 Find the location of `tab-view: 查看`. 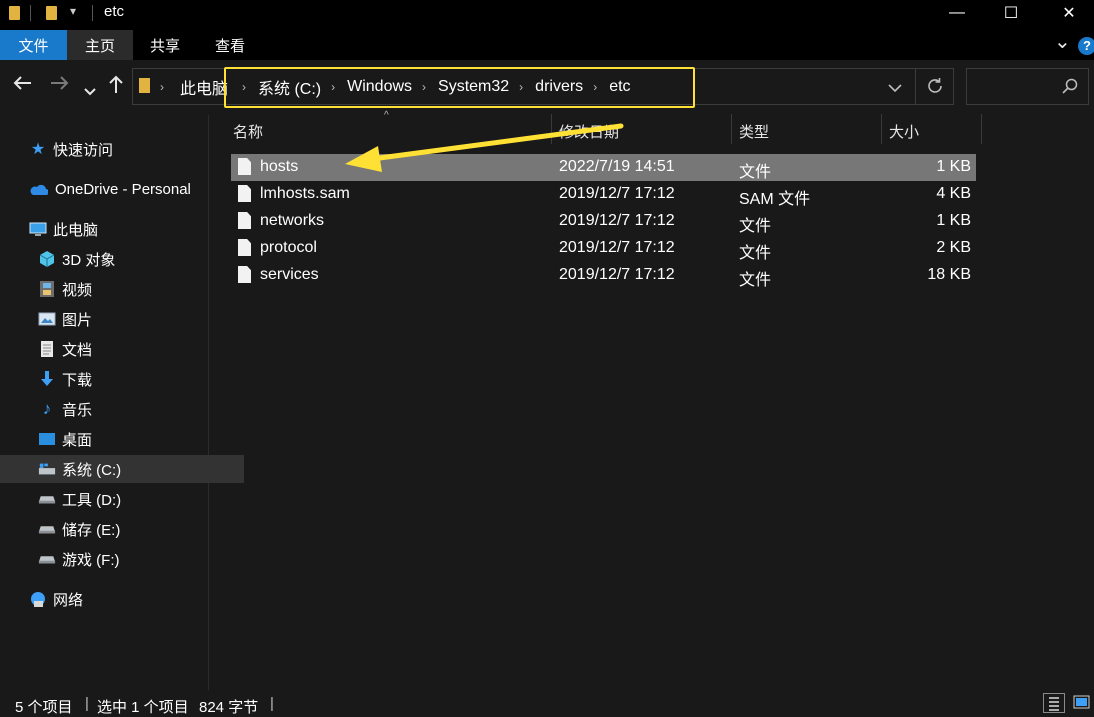

tab-view: 查看 is located at coordinates (230, 45).